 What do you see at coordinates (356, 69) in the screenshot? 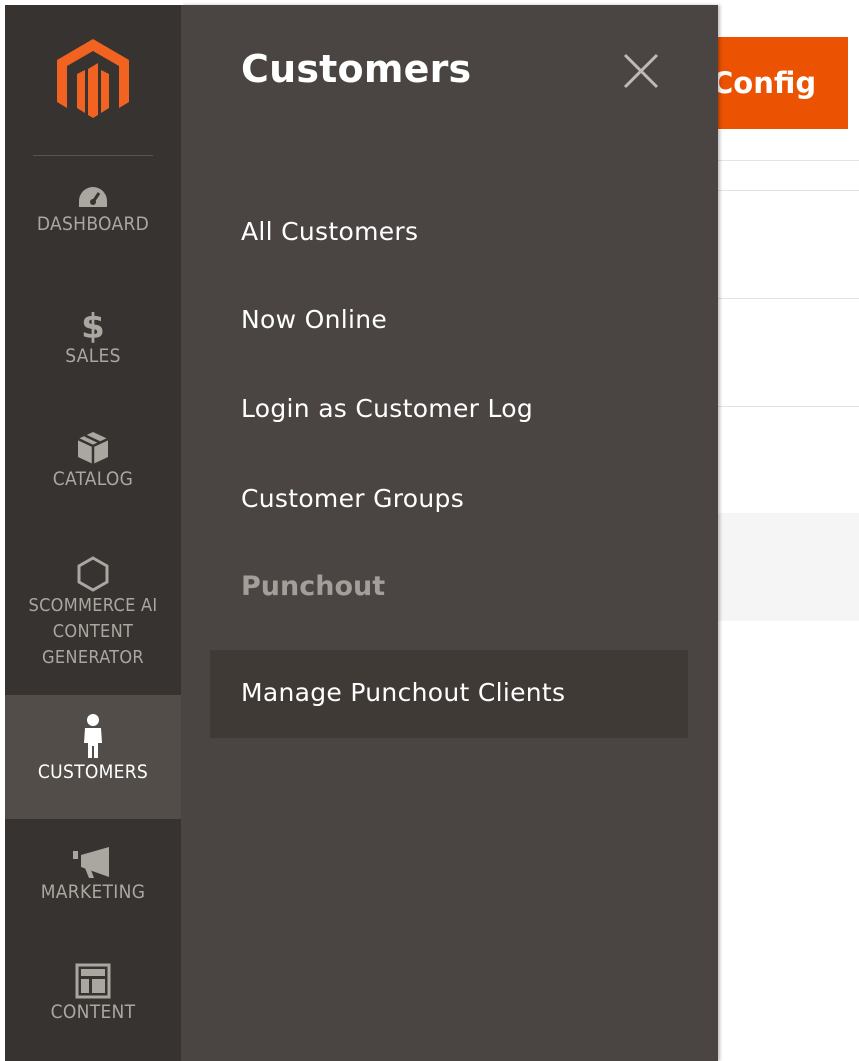
I see `submenu-title: Customers` at bounding box center [356, 69].